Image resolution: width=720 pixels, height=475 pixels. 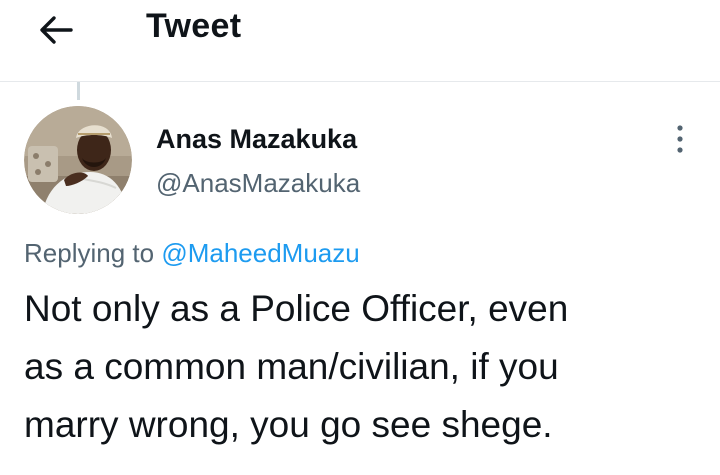 I want to click on arrow-left-icon, so click(x=56, y=30).